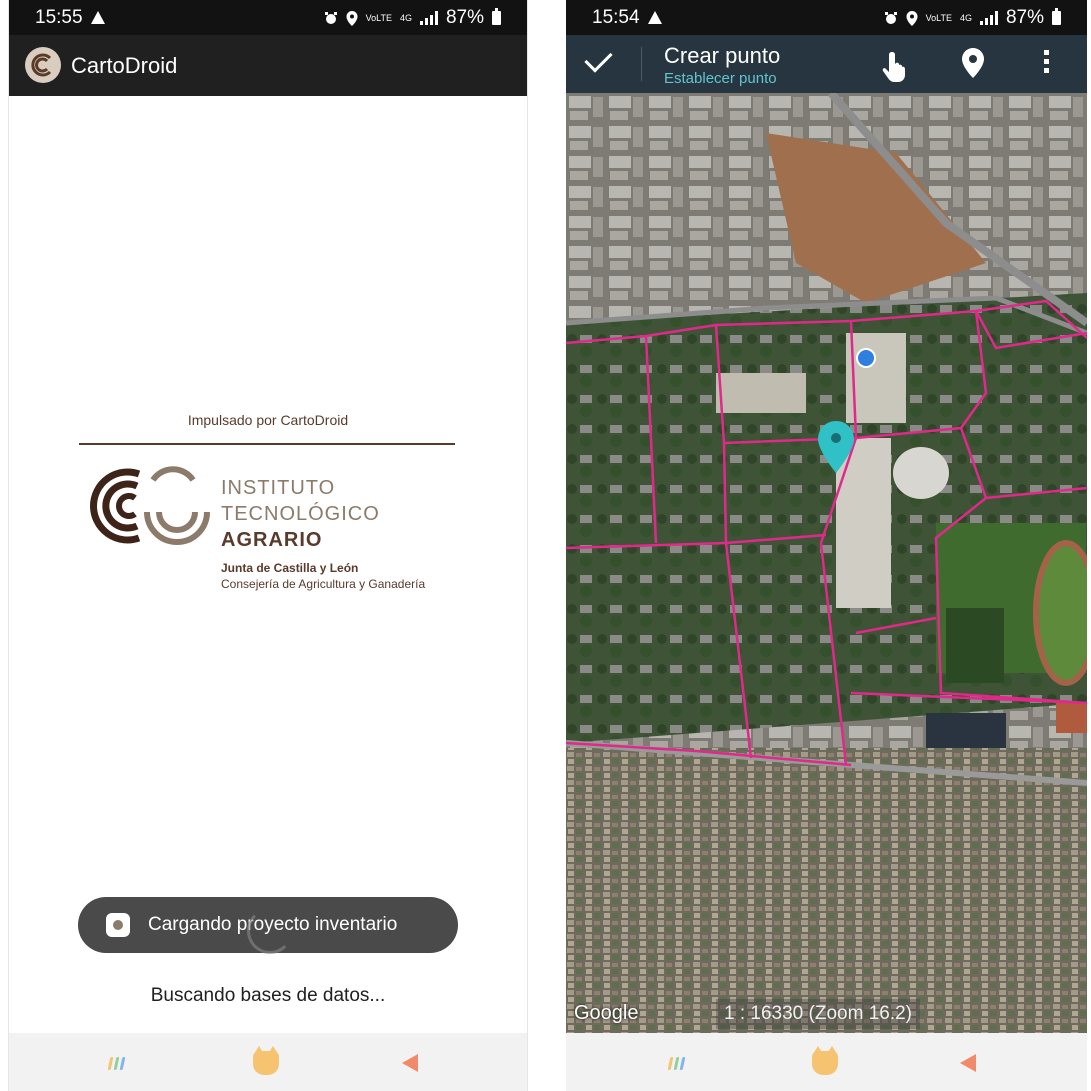 The height and width of the screenshot is (1091, 1091). Describe the element at coordinates (268, 65) in the screenshot. I see `app-bar: CartoDroid` at that location.